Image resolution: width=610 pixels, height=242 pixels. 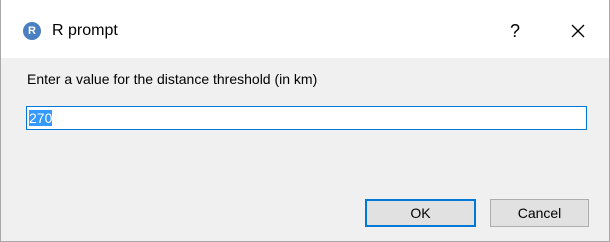 What do you see at coordinates (306, 118) in the screenshot?
I see `distance-threshold-input: 270` at bounding box center [306, 118].